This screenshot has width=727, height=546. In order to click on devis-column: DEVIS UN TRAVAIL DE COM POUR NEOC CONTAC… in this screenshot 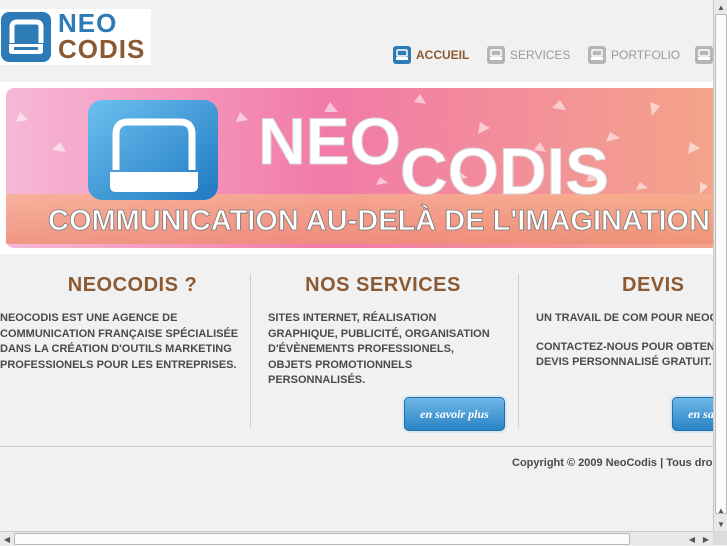, I will do `click(624, 322)`.